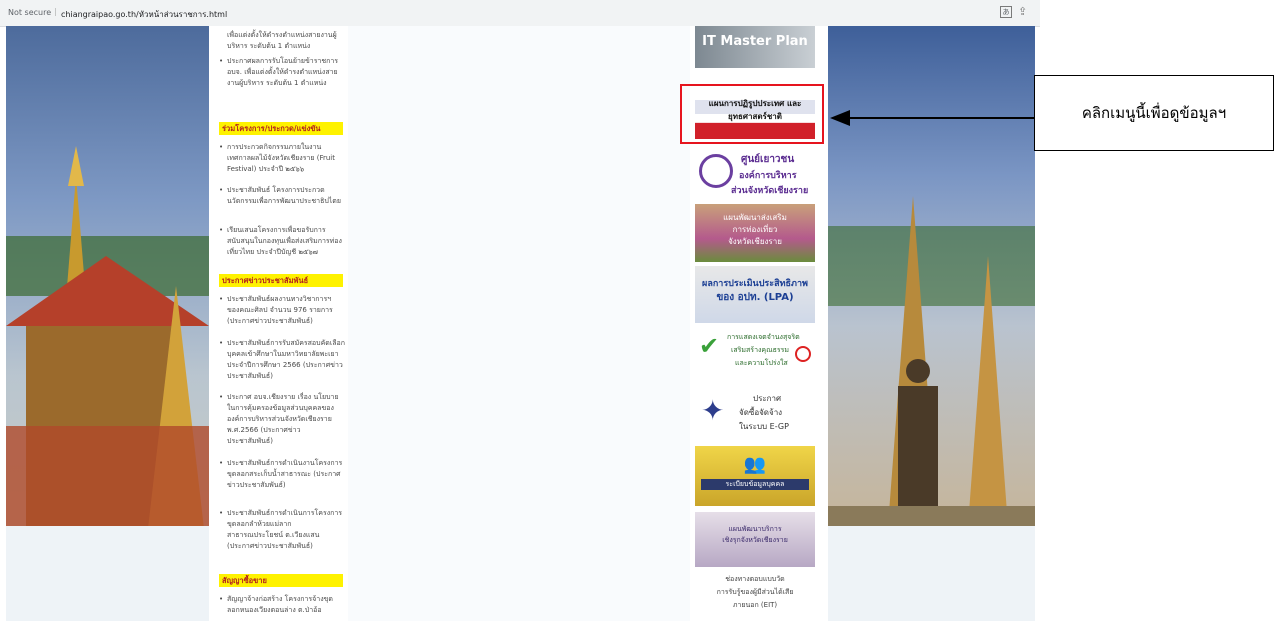 The height and width of the screenshot is (621, 1278). What do you see at coordinates (755, 412) in the screenshot?
I see `egp-banner: ✦ ประกาศ จัดซื้อจัดจ้าง ในระบบ E-GP` at bounding box center [755, 412].